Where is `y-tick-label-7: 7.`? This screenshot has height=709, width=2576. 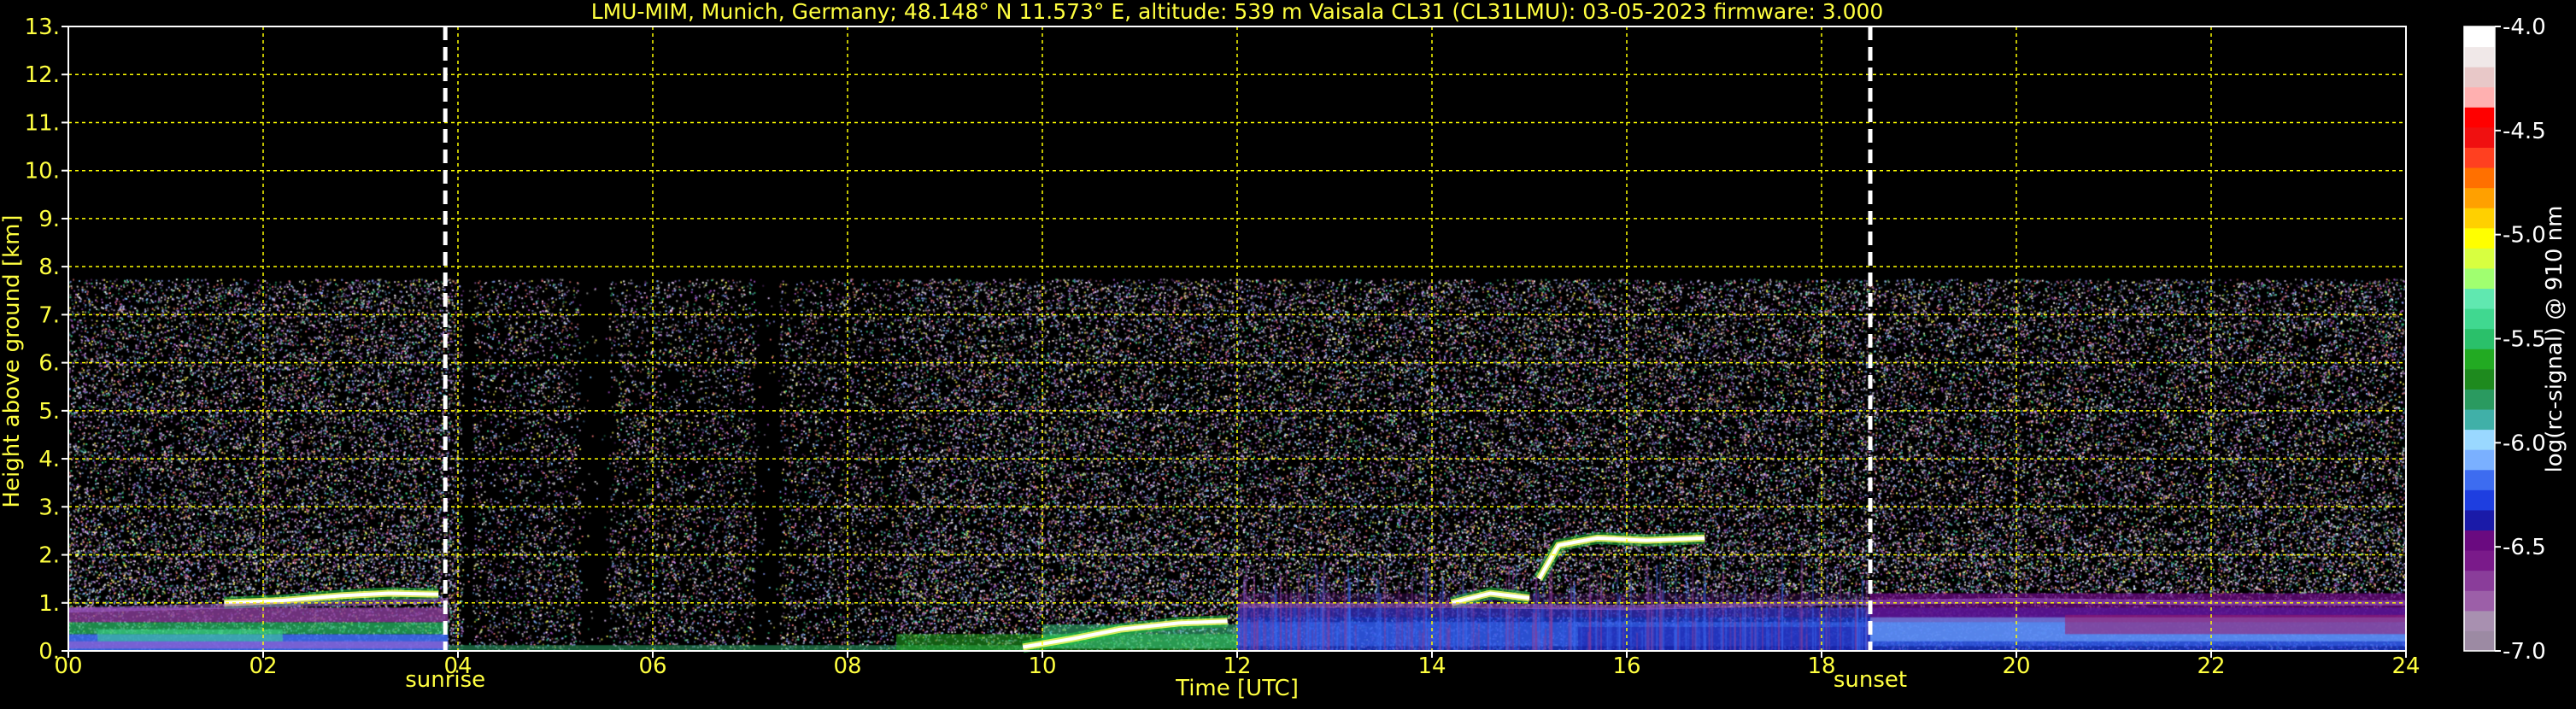 y-tick-label-7: 7. is located at coordinates (49, 315).